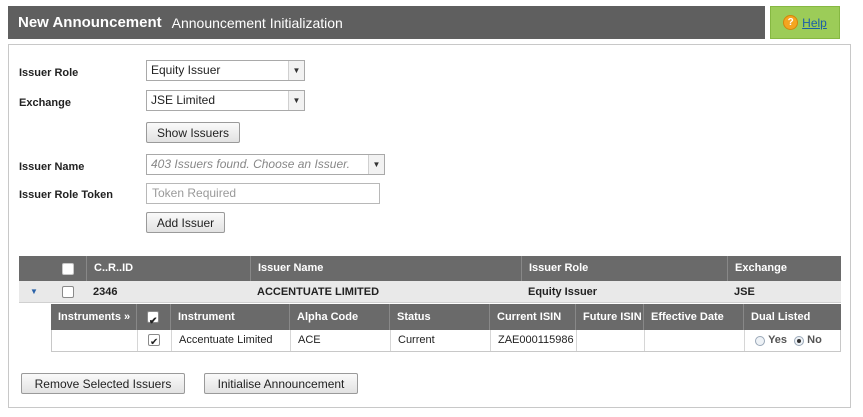  Describe the element at coordinates (532, 317) in the screenshot. I see `column-current-isin: Current ISIN` at that location.